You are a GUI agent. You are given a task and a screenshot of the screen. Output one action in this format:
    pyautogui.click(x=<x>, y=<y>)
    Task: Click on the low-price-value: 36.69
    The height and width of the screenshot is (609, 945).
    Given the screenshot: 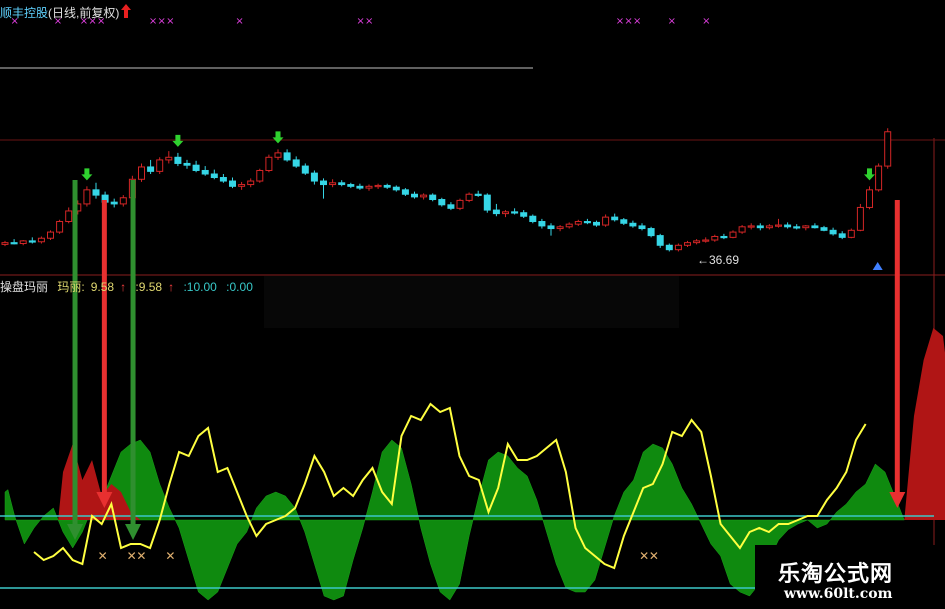 What is the action you would take?
    pyautogui.click(x=724, y=260)
    